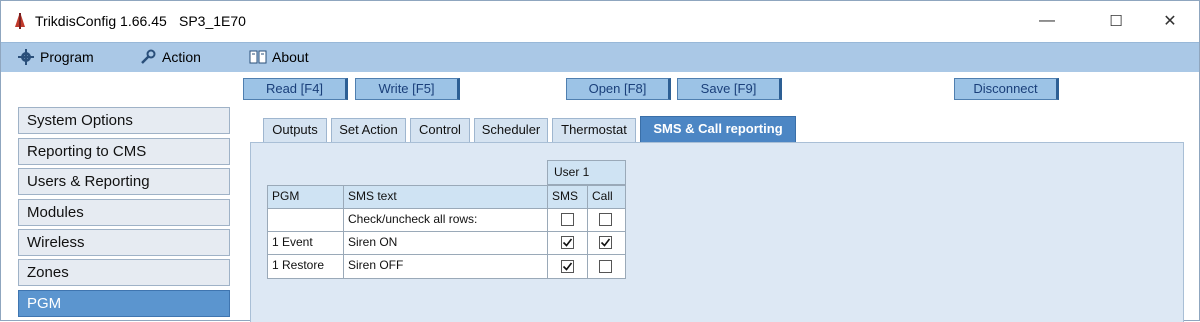  Describe the element at coordinates (605, 266) in the screenshot. I see `restore-call-checkbox` at that location.